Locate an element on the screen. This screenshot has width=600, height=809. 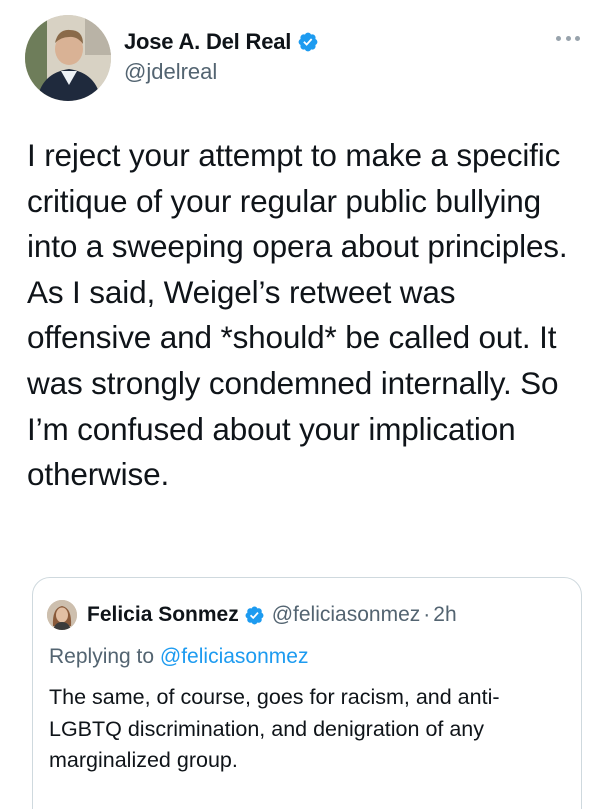
quoted-author-handle: @feliciasonmez is located at coordinates (346, 615).